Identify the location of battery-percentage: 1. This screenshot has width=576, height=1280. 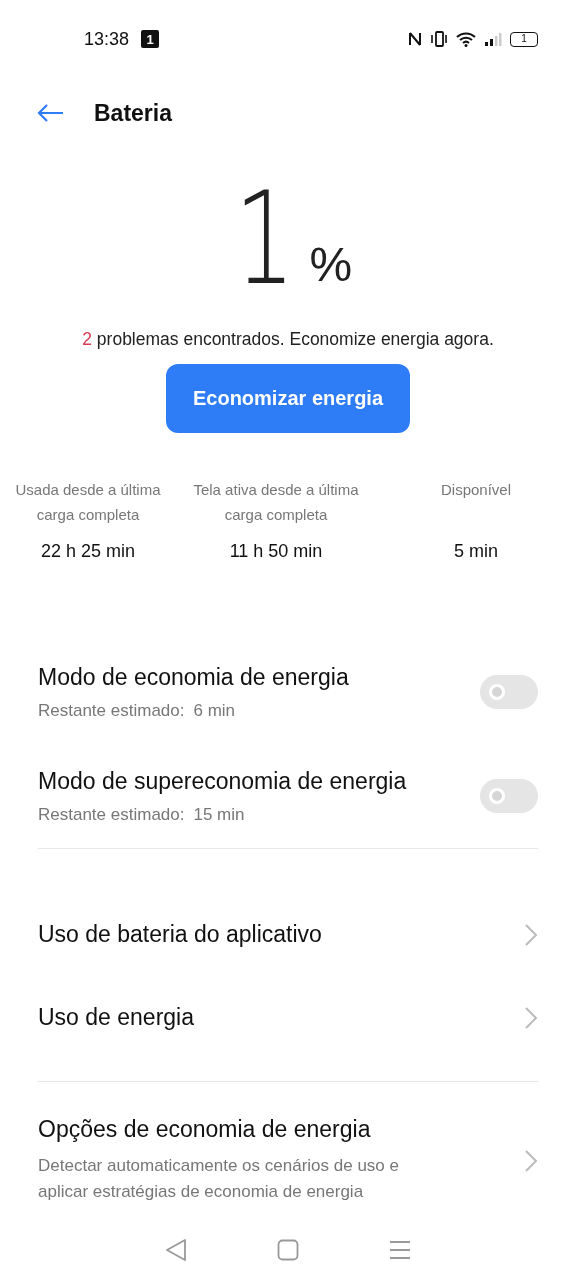
(265, 239).